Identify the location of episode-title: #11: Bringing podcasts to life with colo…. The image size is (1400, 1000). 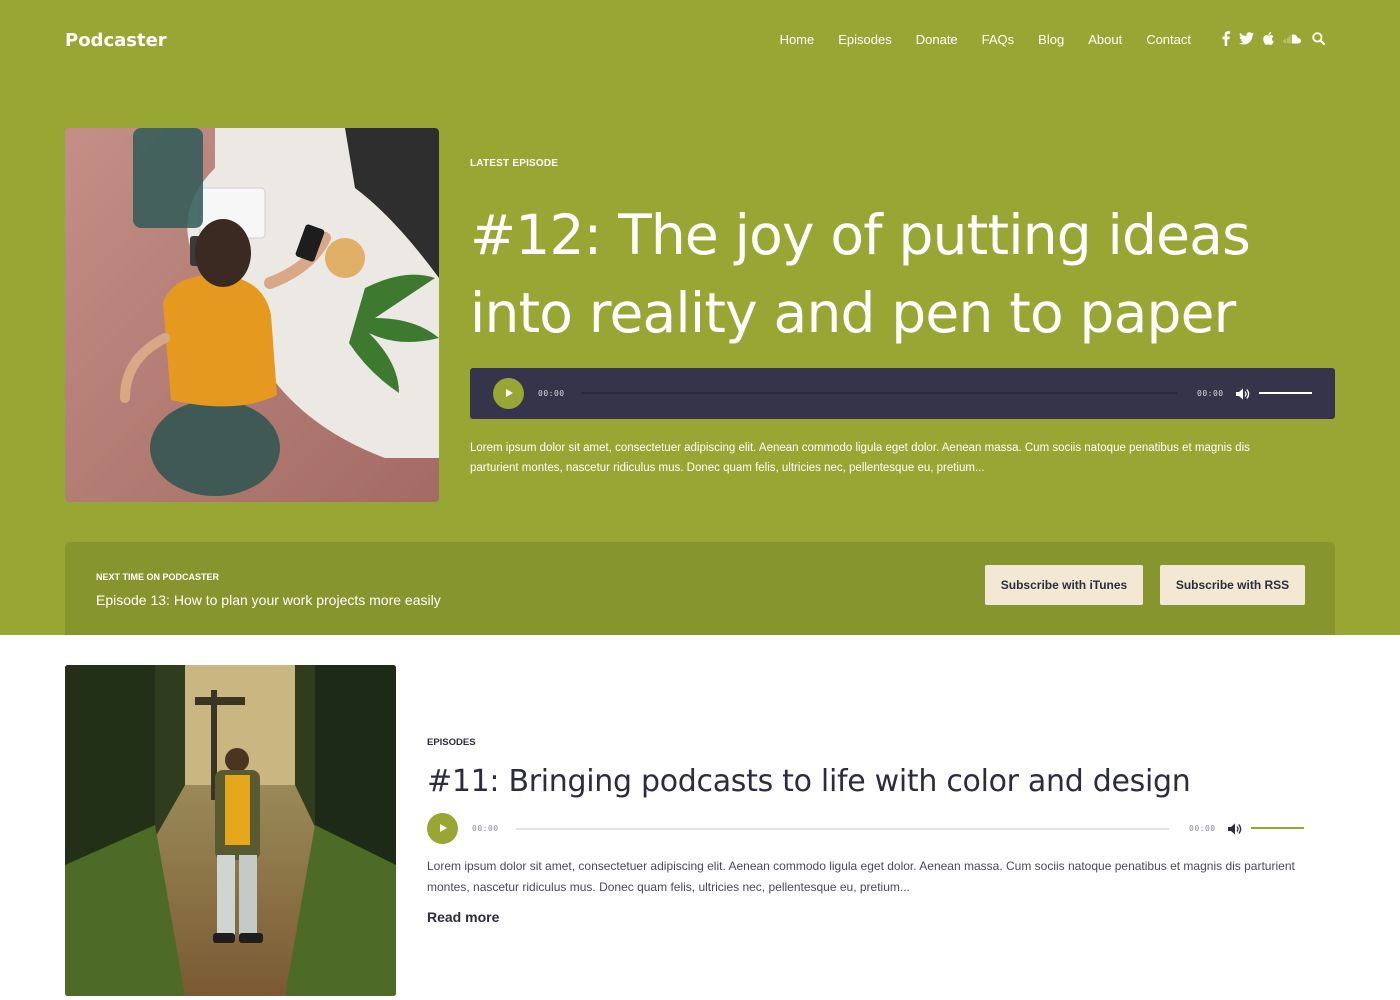
(809, 782).